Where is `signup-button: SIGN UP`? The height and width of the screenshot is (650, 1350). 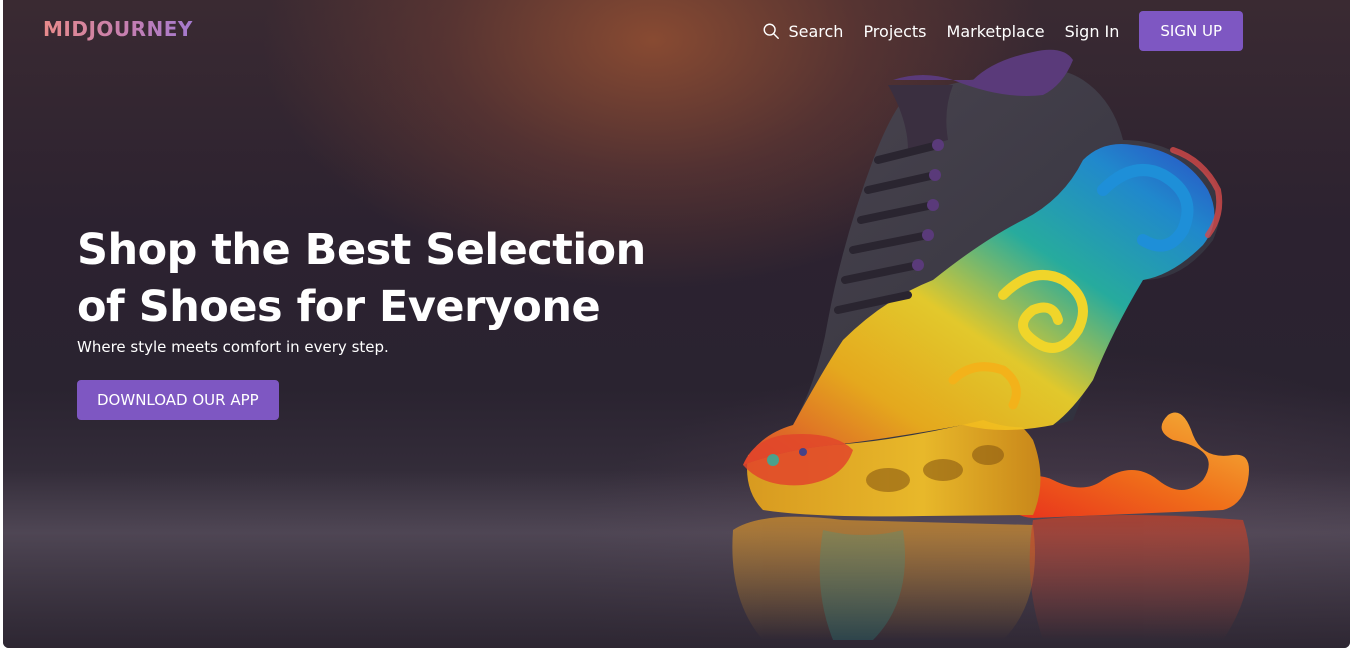 signup-button: SIGN UP is located at coordinates (1191, 31).